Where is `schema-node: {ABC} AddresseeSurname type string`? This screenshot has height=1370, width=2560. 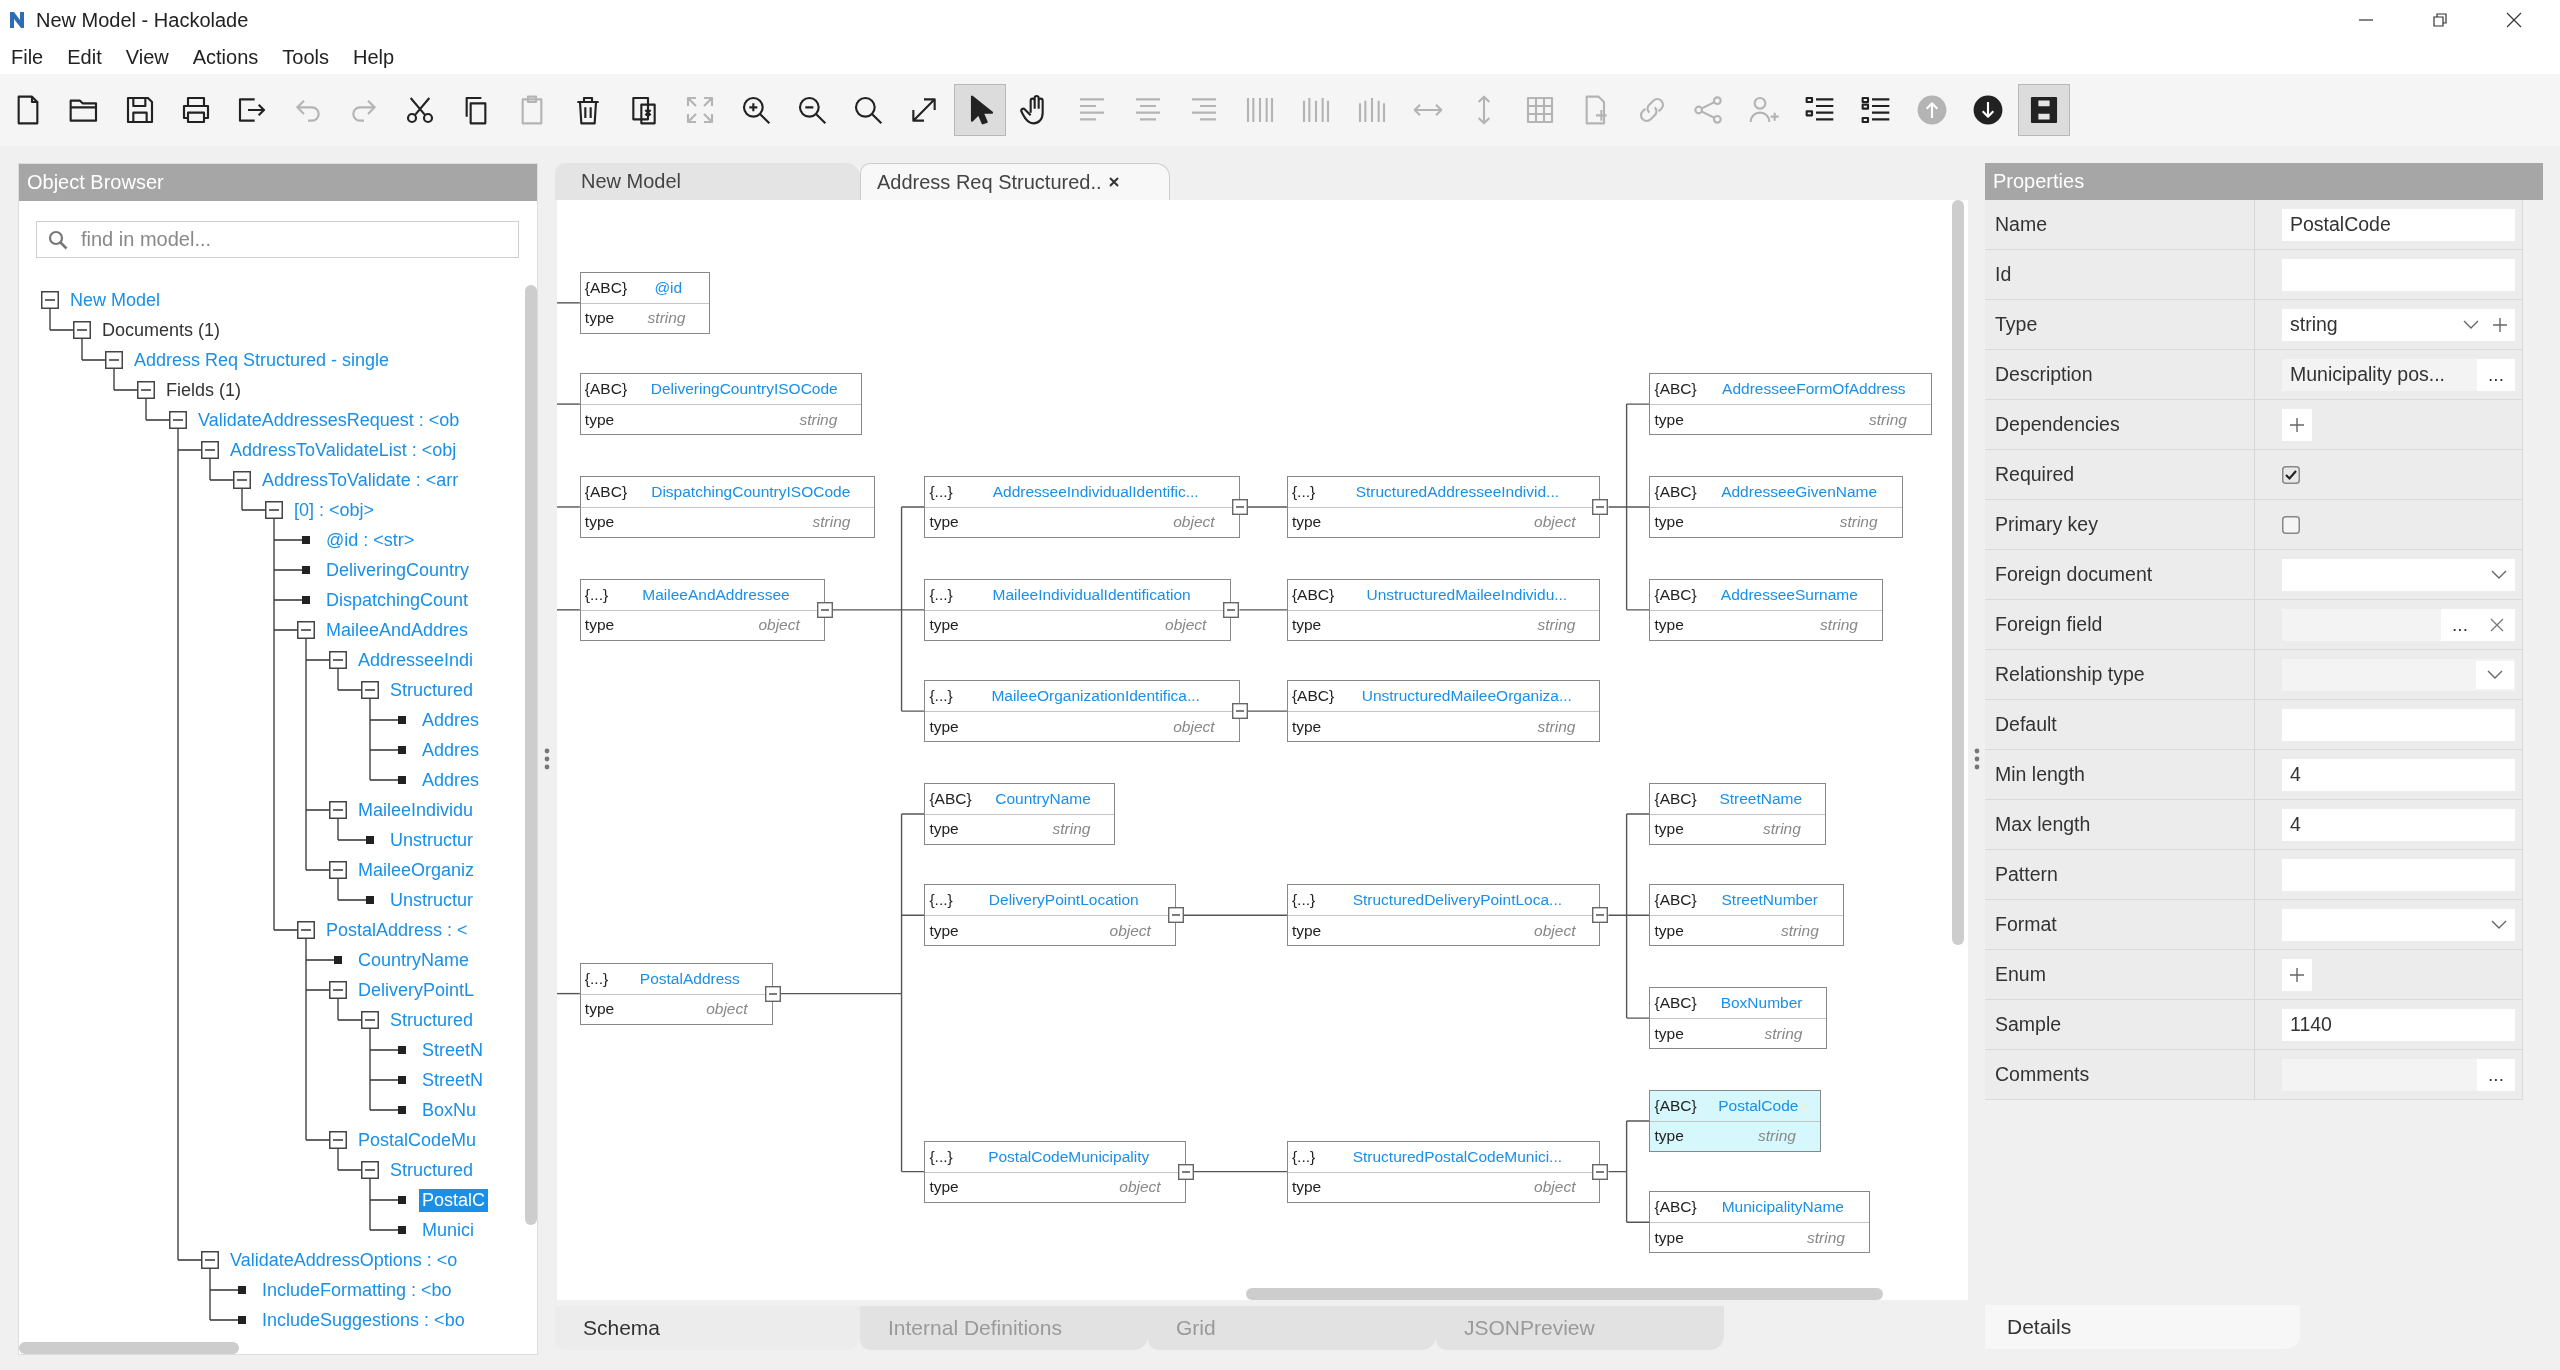 schema-node: {ABC} AddresseeSurname type string is located at coordinates (1766, 609).